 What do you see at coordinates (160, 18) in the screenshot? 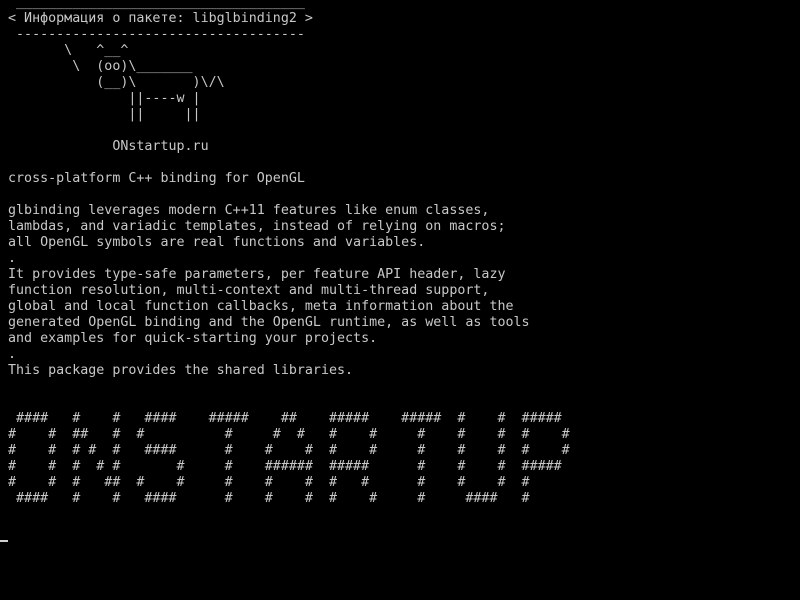
I see `header-title: < Информация о пакете: libglbinding2 >` at bounding box center [160, 18].